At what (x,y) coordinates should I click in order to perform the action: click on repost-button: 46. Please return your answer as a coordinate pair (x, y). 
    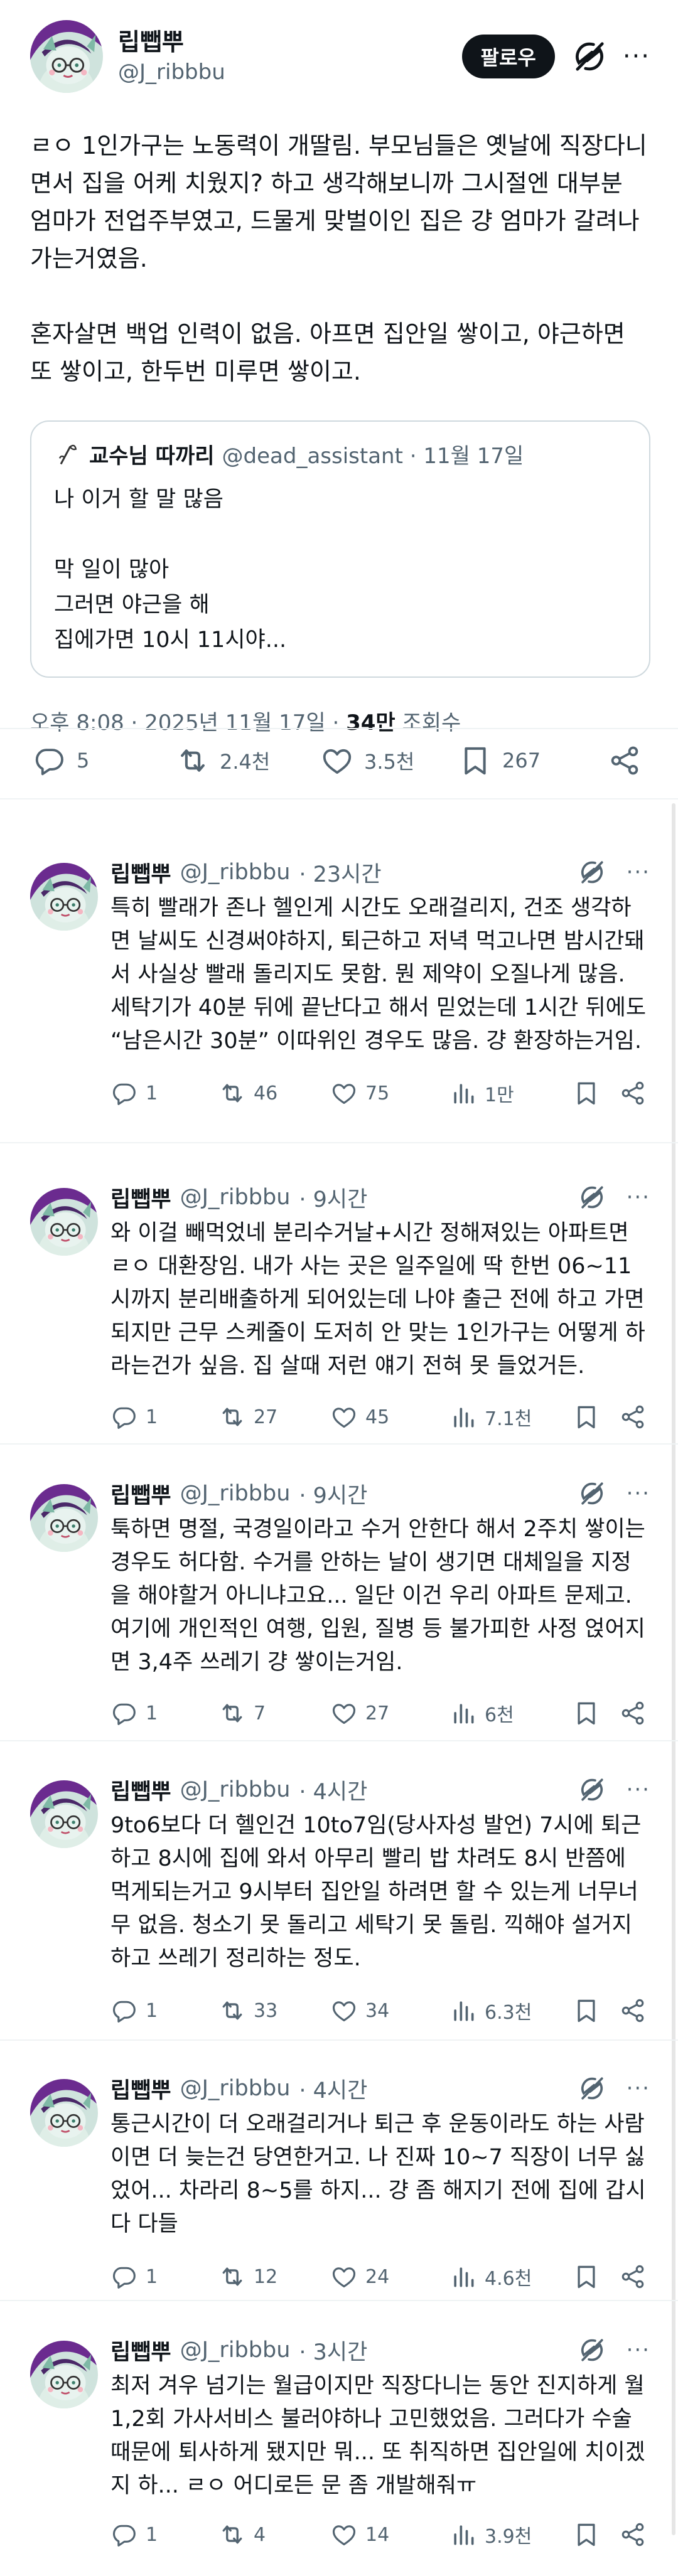
    Looking at the image, I should click on (247, 1093).